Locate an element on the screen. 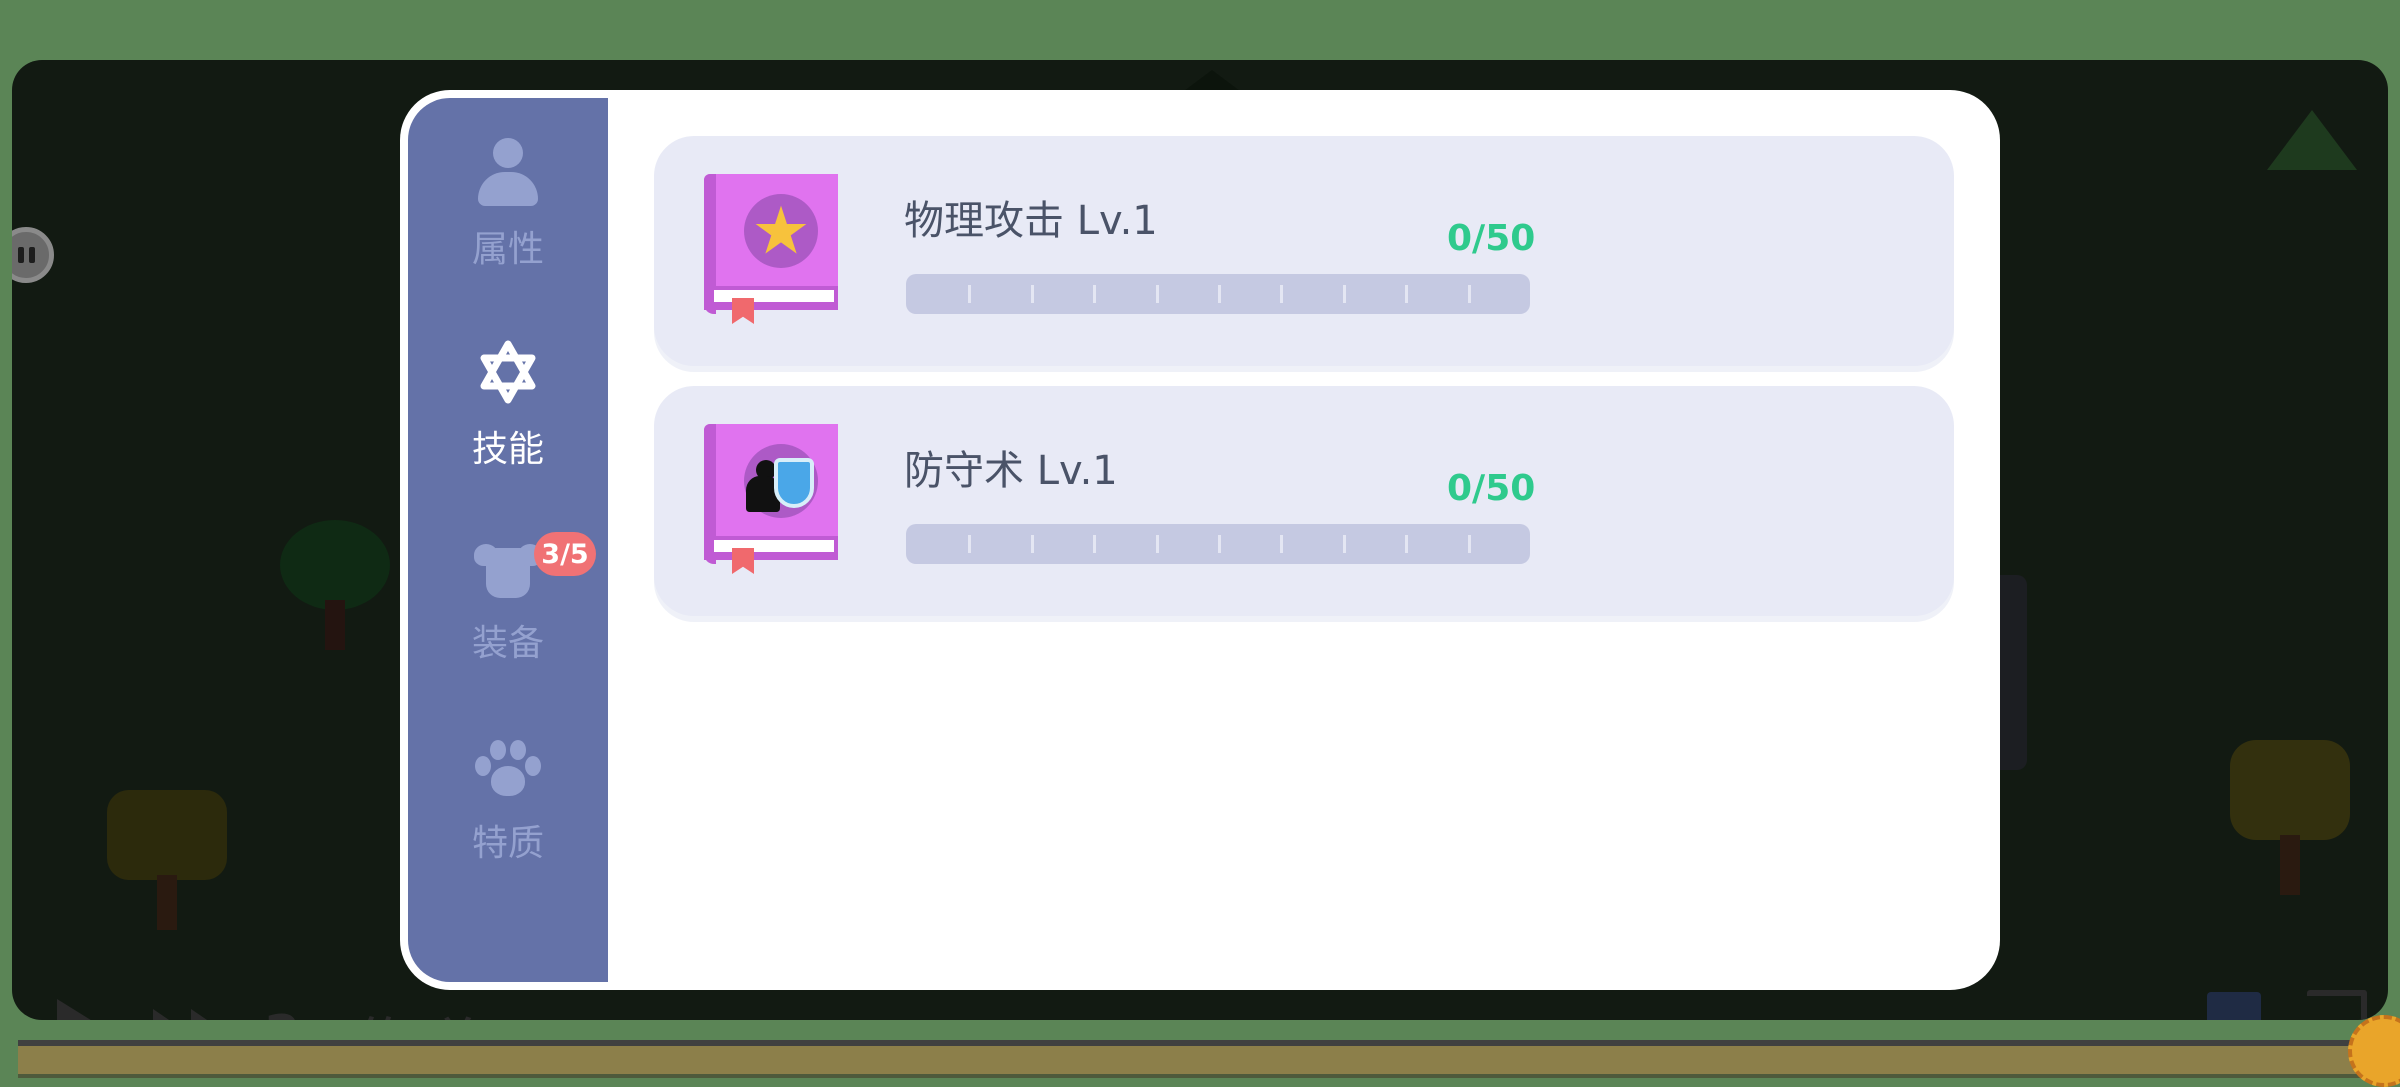 Image resolution: width=2400 pixels, height=1087 pixels. sidebar-item-attributes: 属性 is located at coordinates (508, 223).